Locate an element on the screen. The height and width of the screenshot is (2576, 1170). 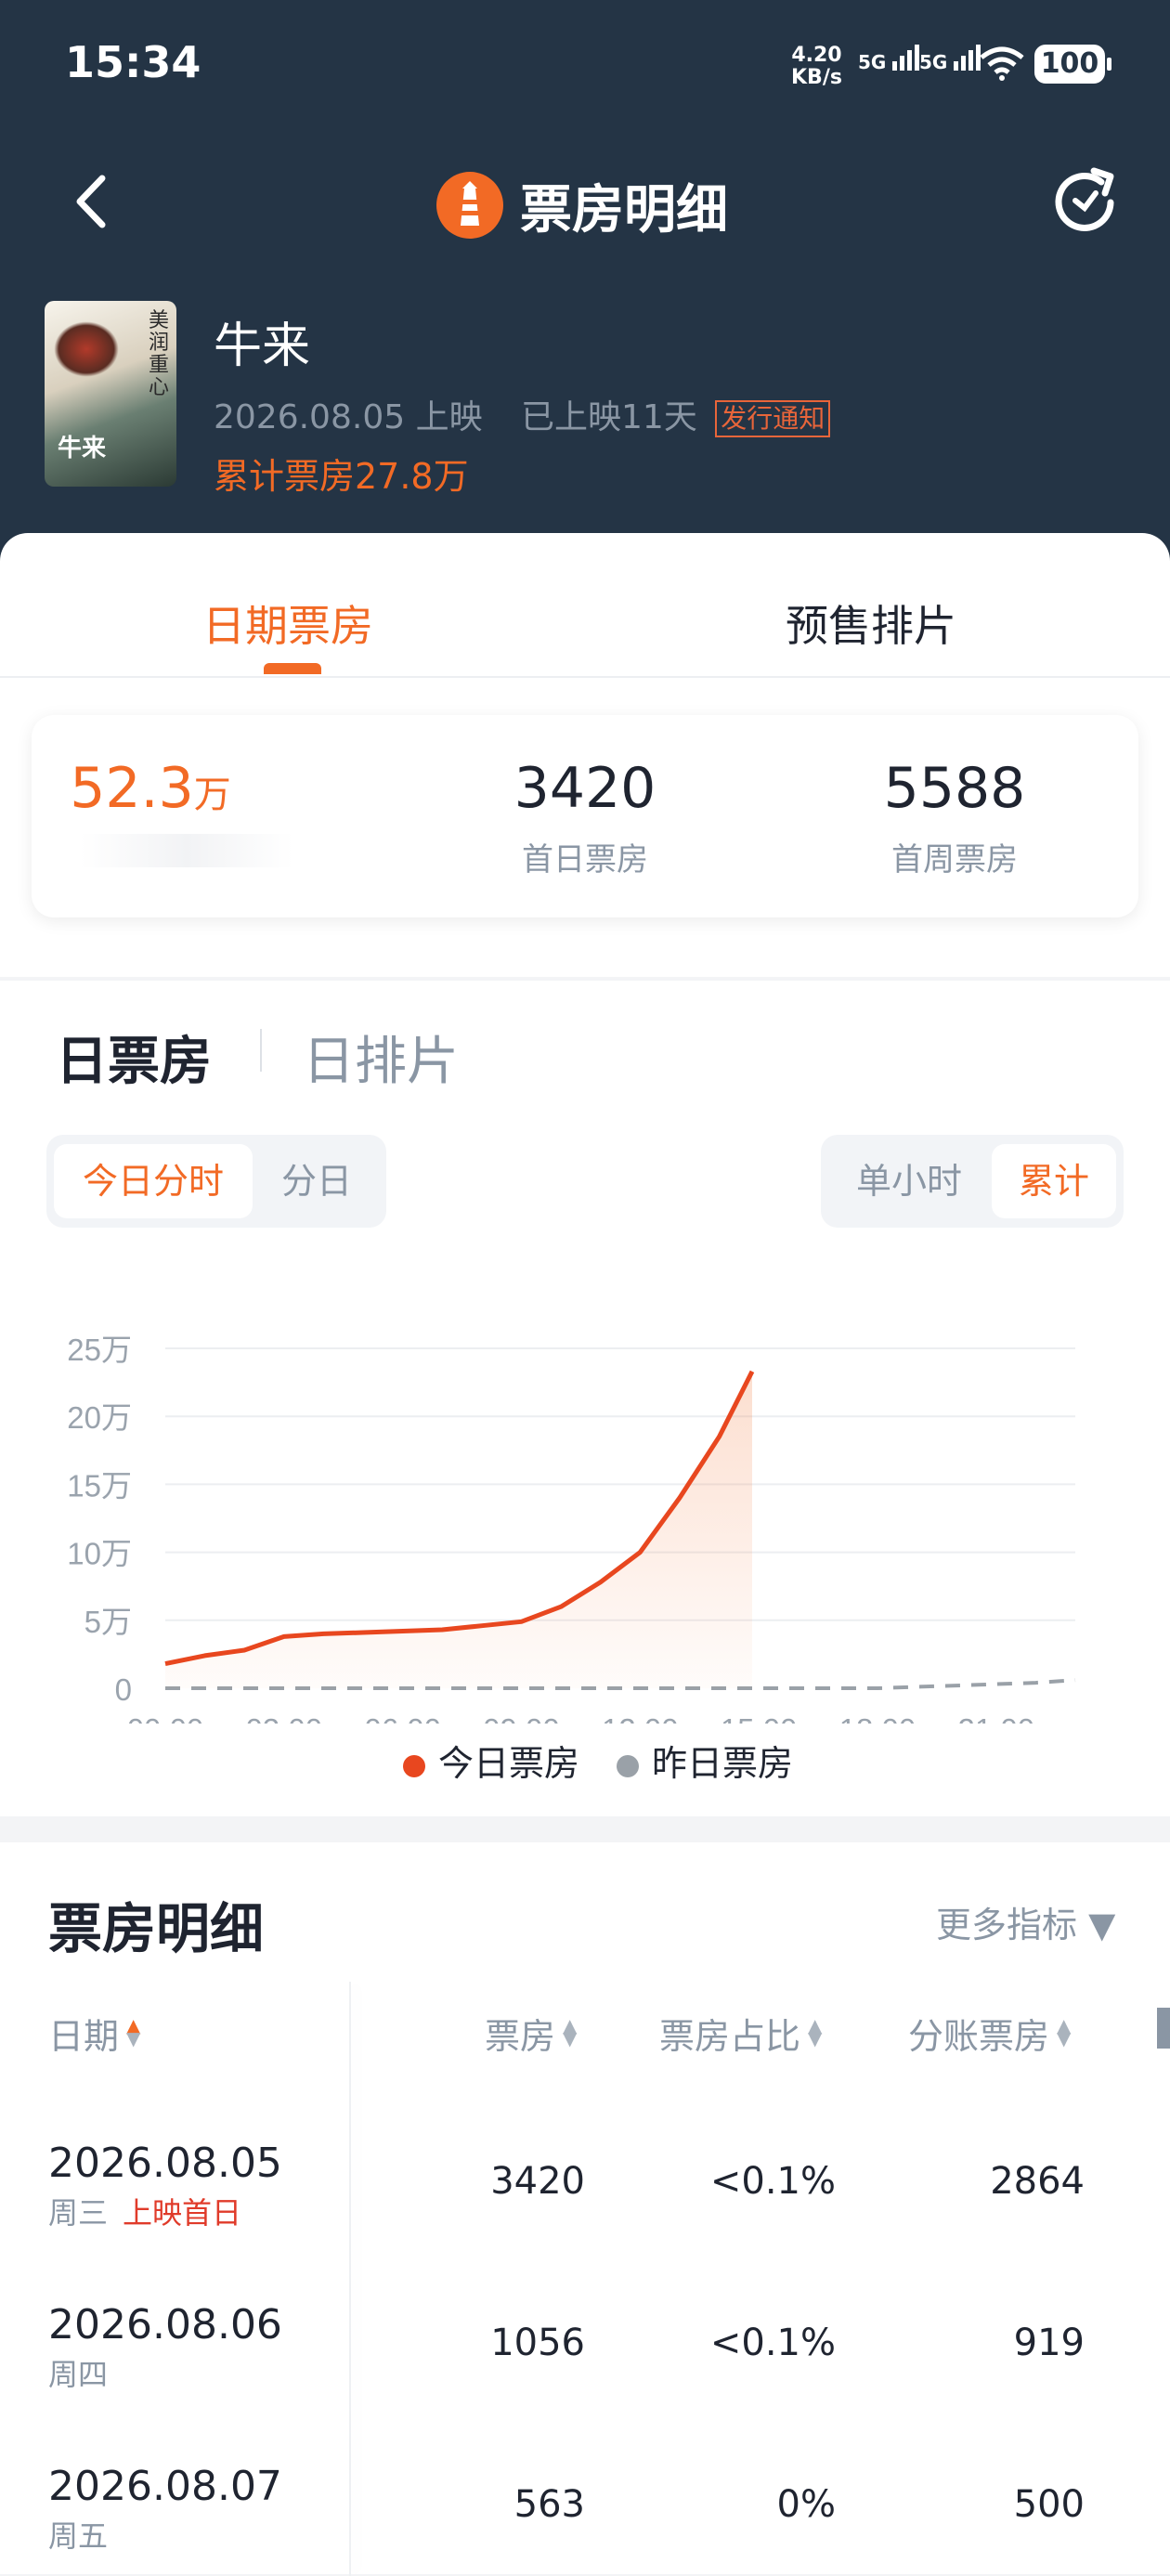
y-tick-label: 25万 is located at coordinates (99, 1350).